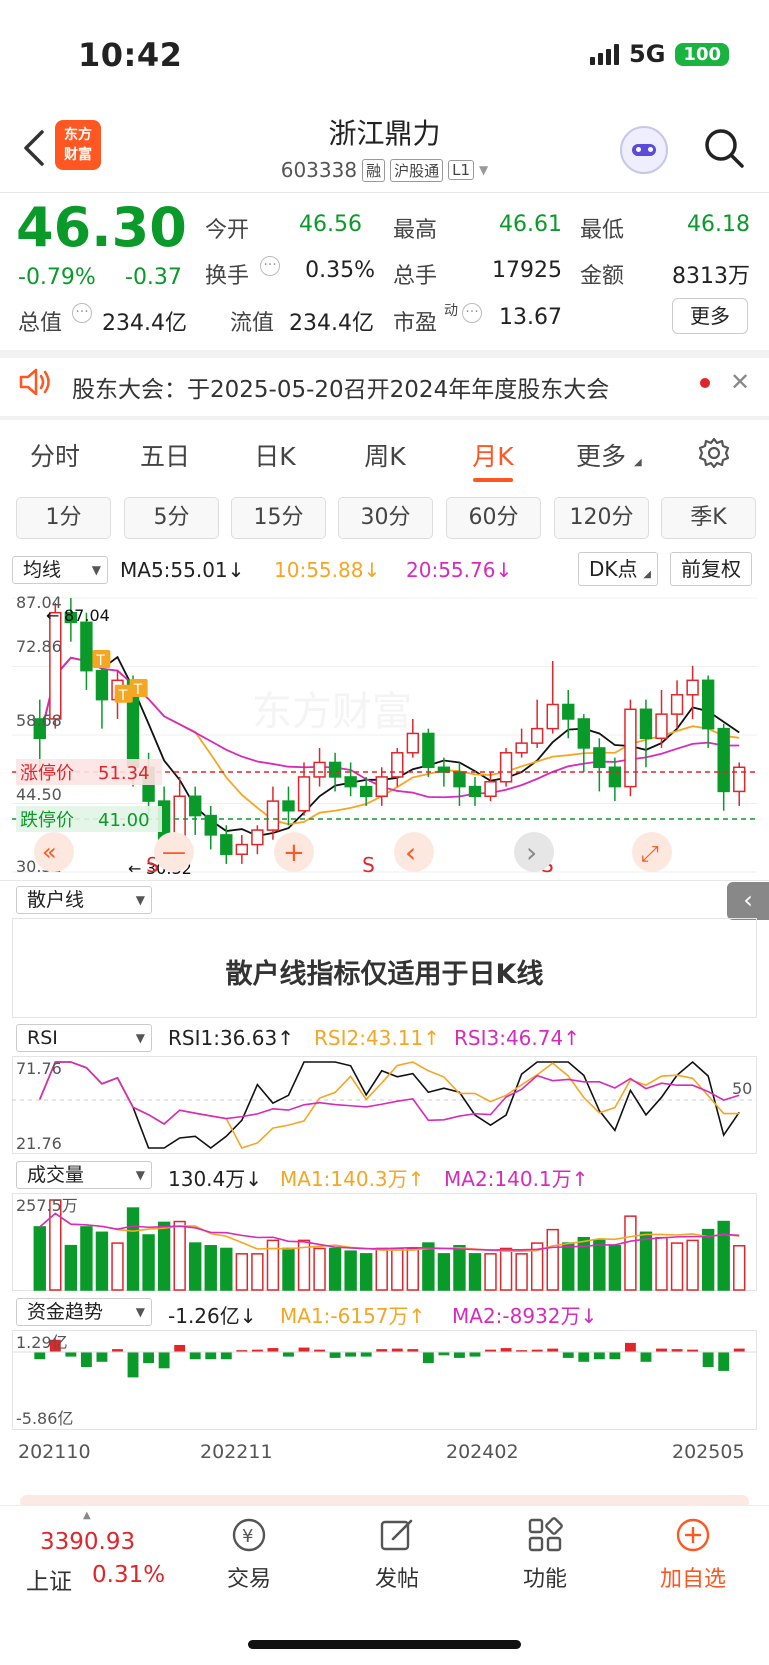 The image size is (769, 1665). I want to click on notice-text: 股东大会：于2025-05-20召开2024年年度股东大会, so click(340, 387).